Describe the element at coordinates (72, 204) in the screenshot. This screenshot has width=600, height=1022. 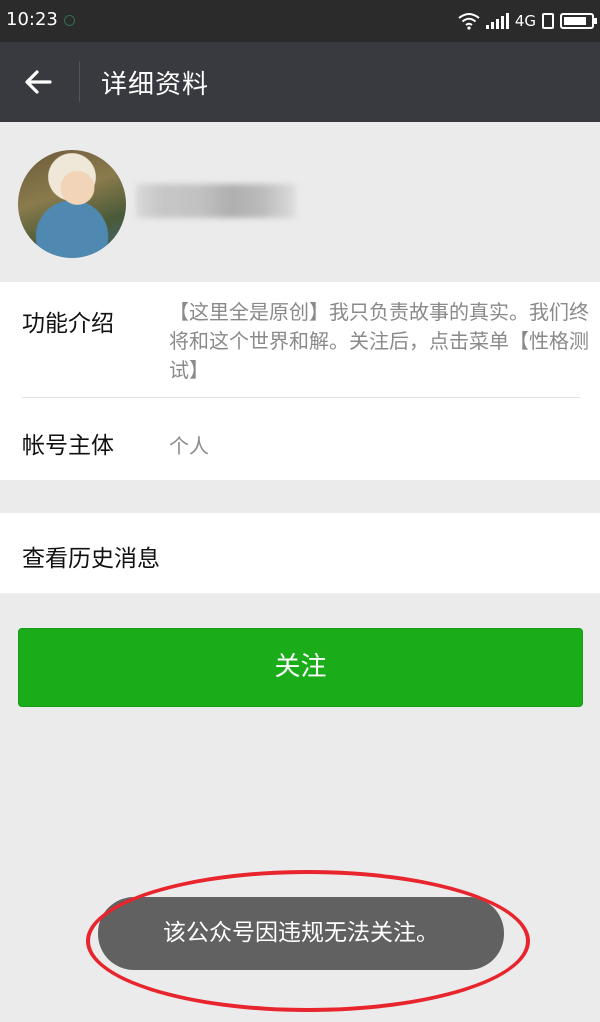
I see `avatar` at that location.